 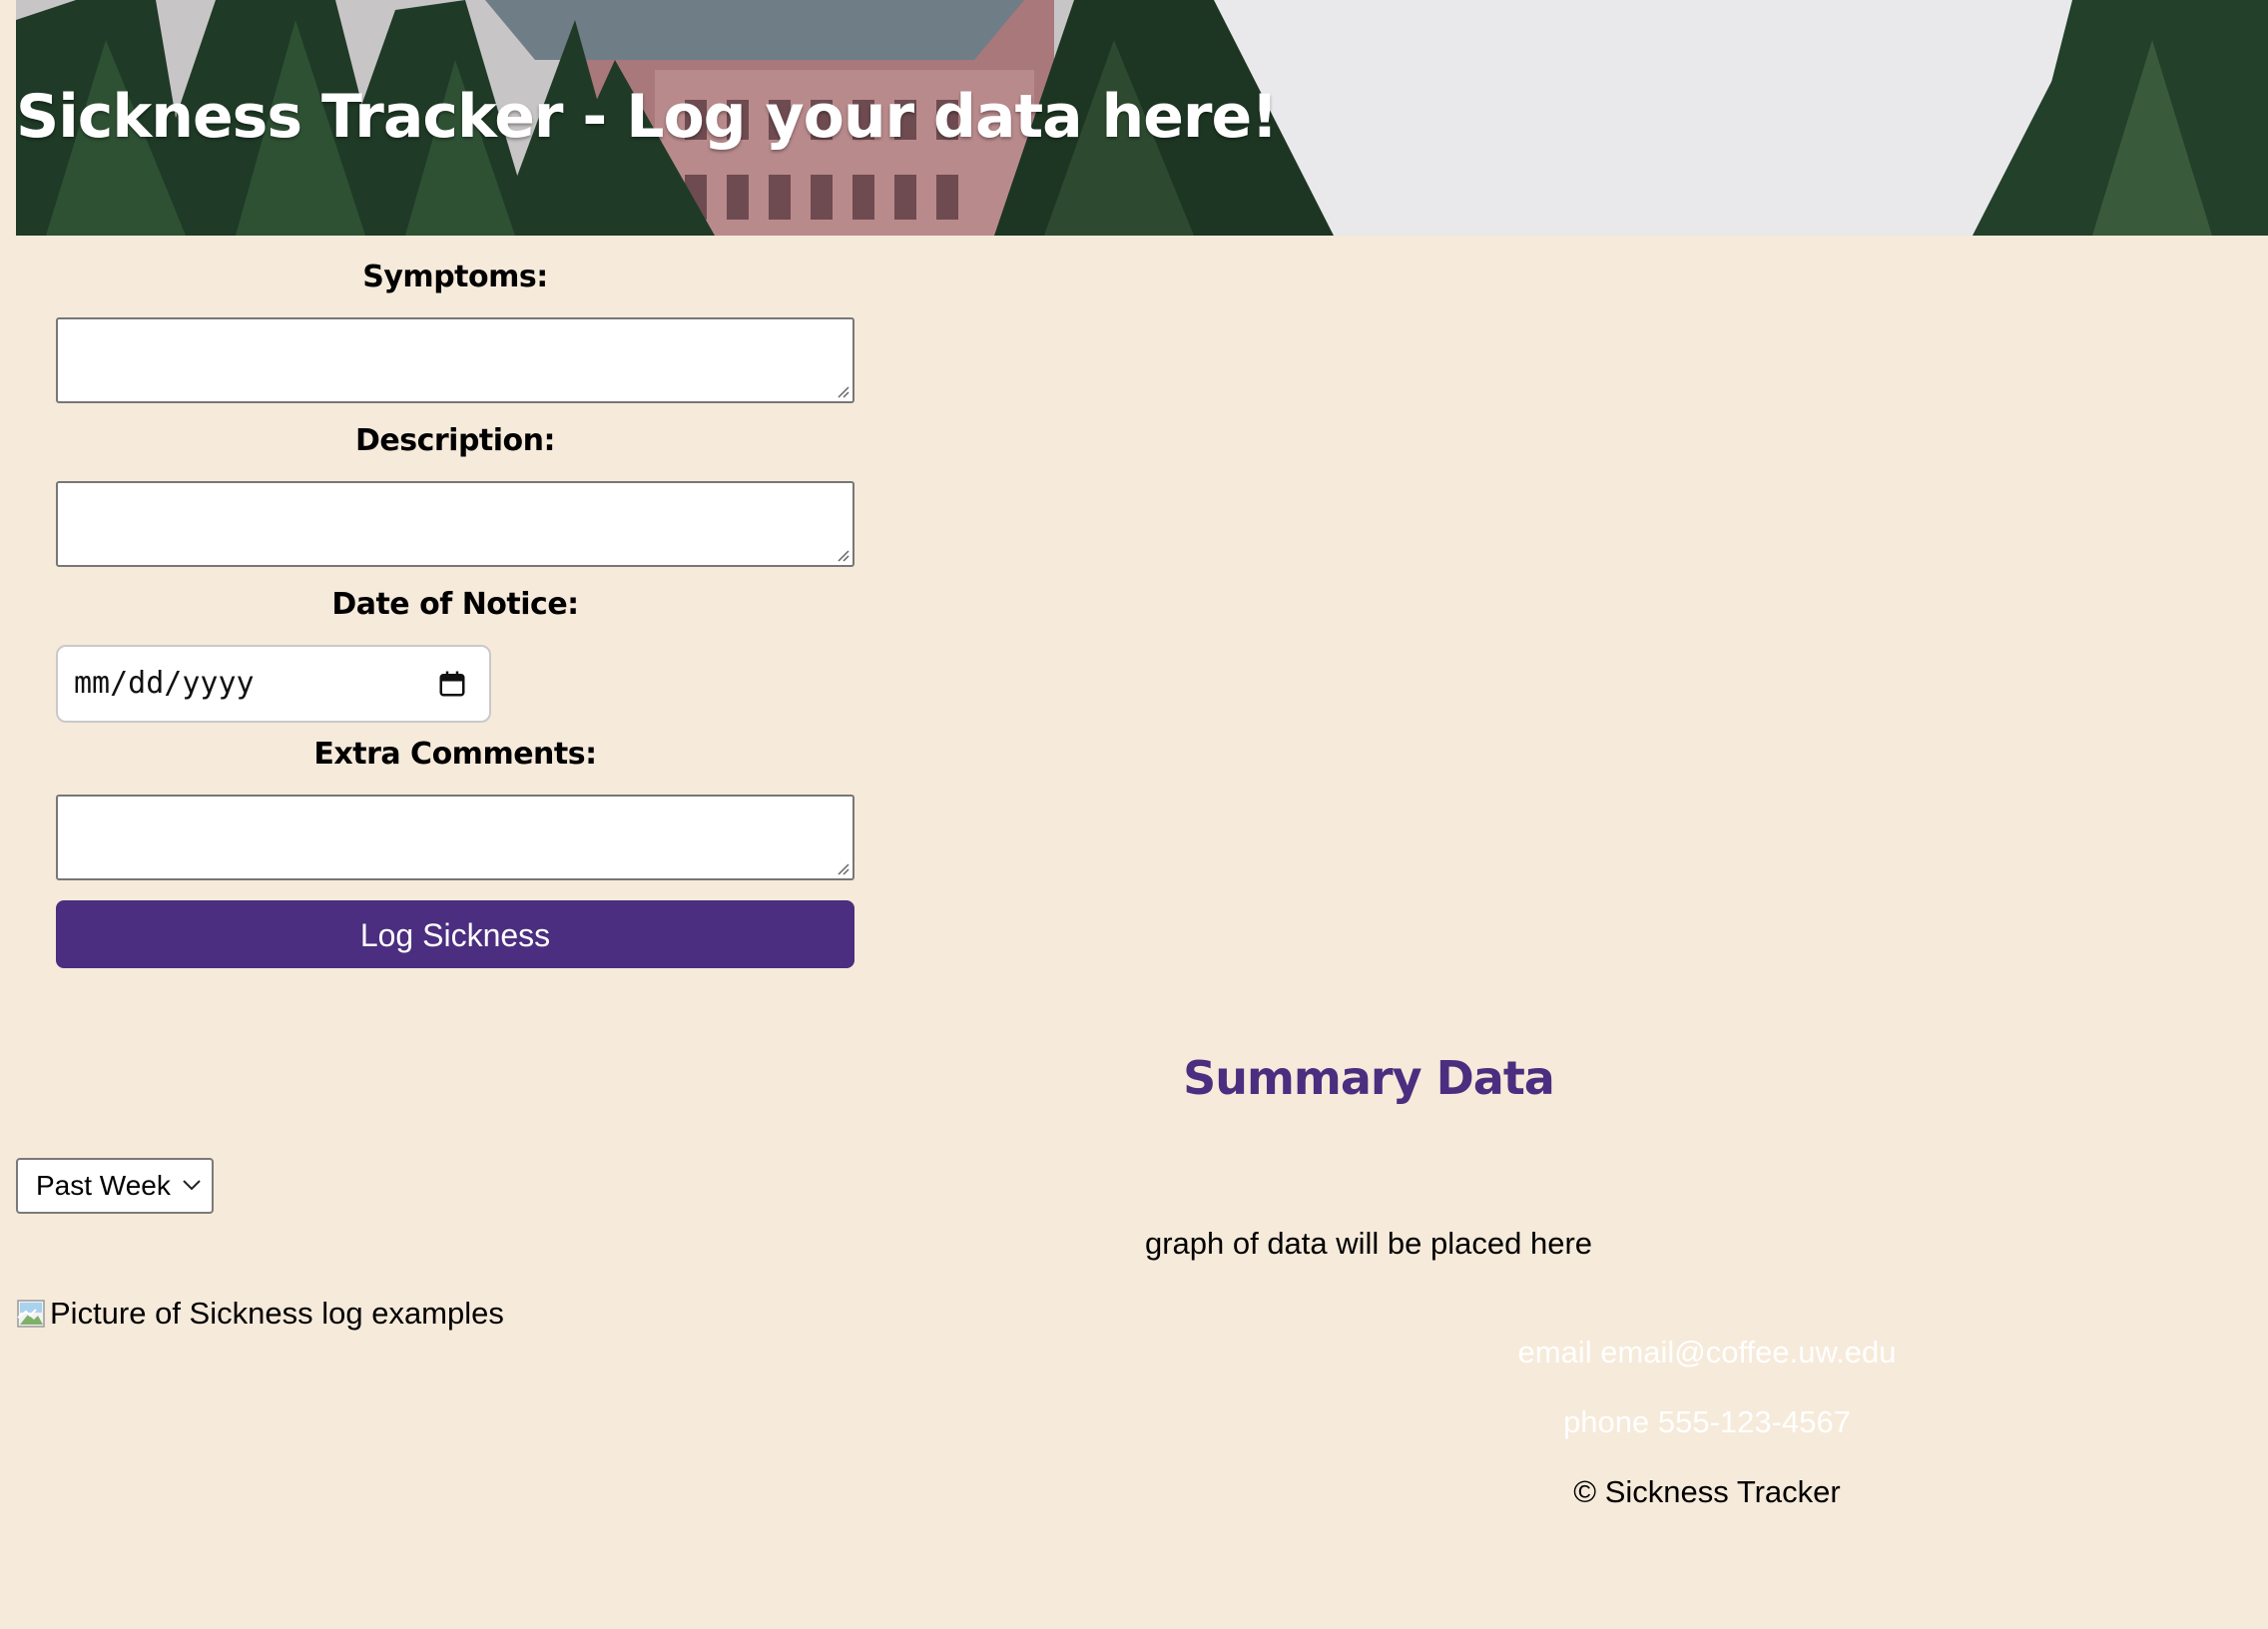 What do you see at coordinates (452, 684) in the screenshot?
I see `calendar-icon` at bounding box center [452, 684].